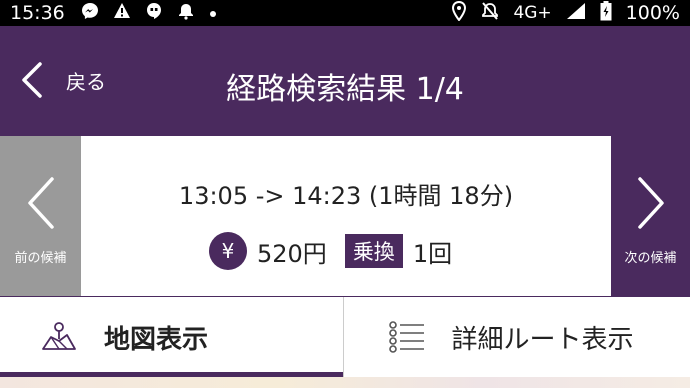 This screenshot has width=690, height=388. I want to click on yen-icon: ¥, so click(228, 251).